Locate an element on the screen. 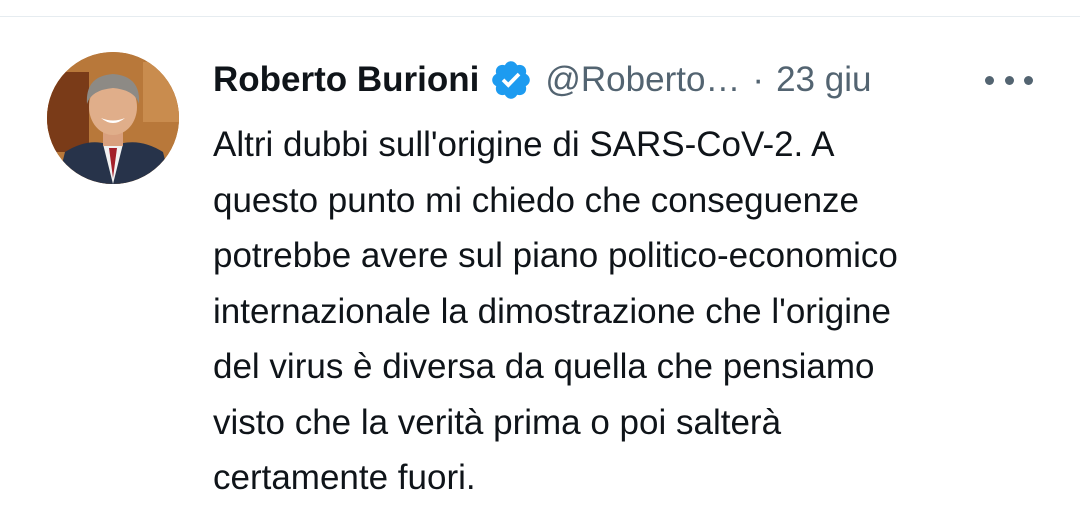 The image size is (1080, 525). author-name: Roberto Burioni is located at coordinates (346, 80).